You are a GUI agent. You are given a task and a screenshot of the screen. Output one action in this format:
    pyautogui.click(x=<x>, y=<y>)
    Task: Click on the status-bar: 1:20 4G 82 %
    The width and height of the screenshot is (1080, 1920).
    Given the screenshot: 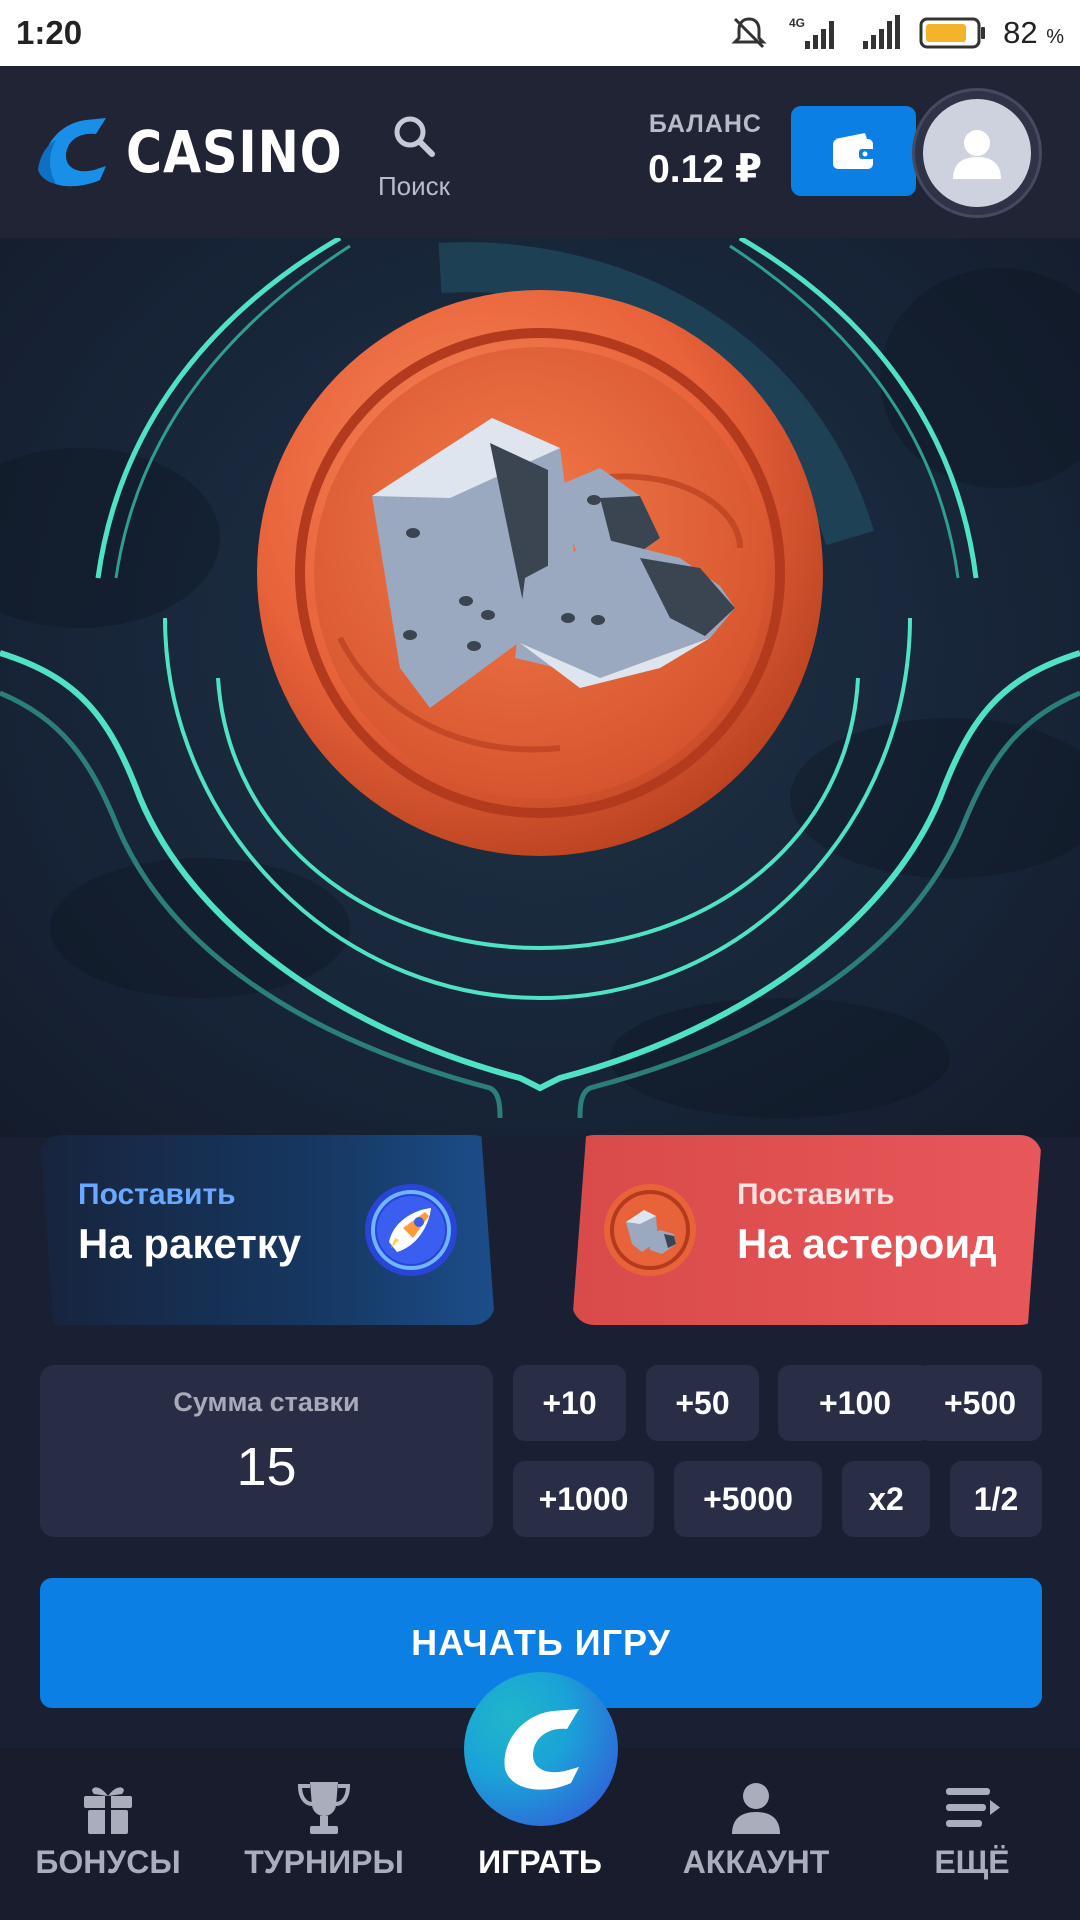 What is the action you would take?
    pyautogui.click(x=540, y=33)
    